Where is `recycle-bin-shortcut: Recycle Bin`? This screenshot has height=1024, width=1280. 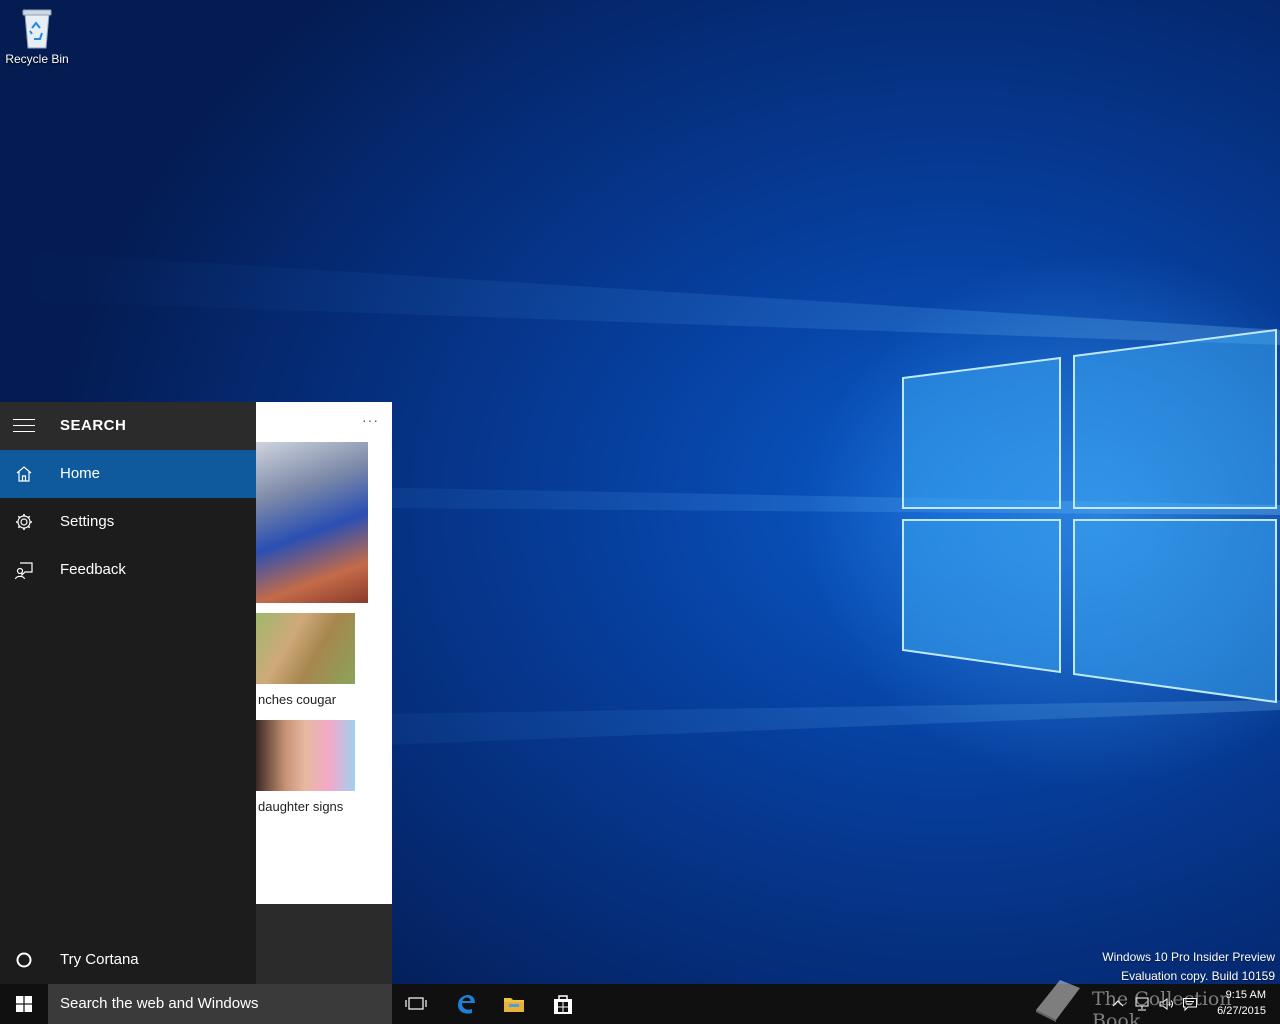 recycle-bin-shortcut: Recycle Bin is located at coordinates (37, 41).